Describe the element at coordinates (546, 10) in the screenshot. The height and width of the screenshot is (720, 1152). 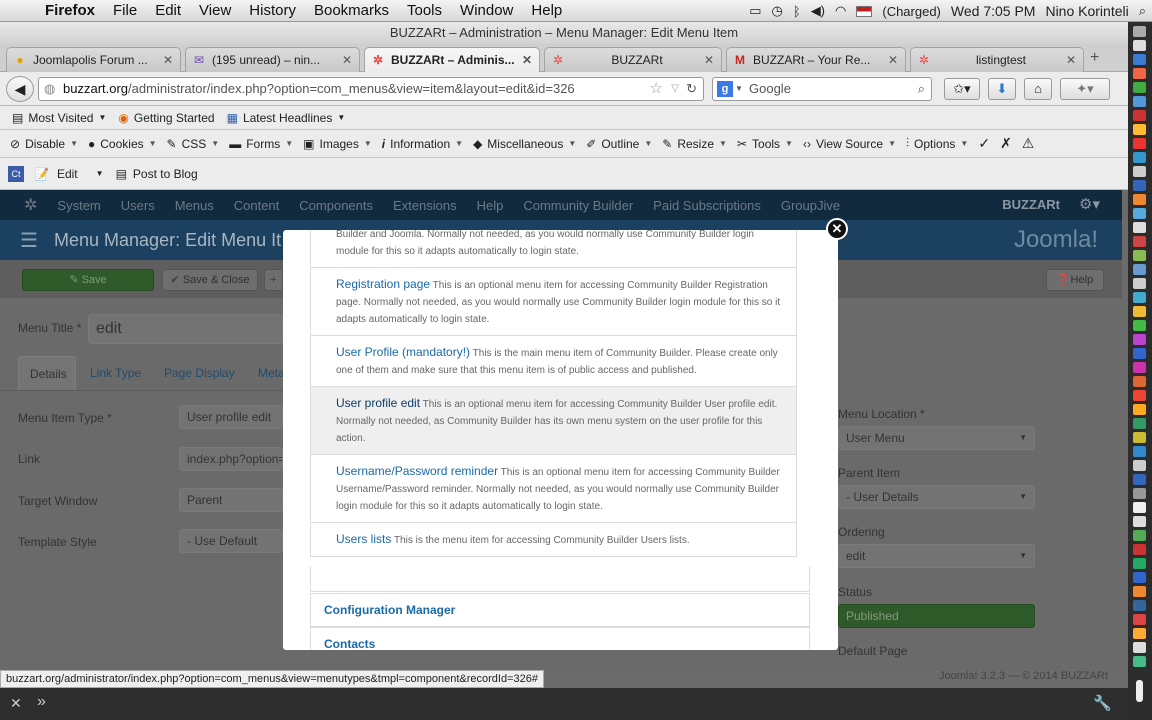
I see `menu-help: Help` at that location.